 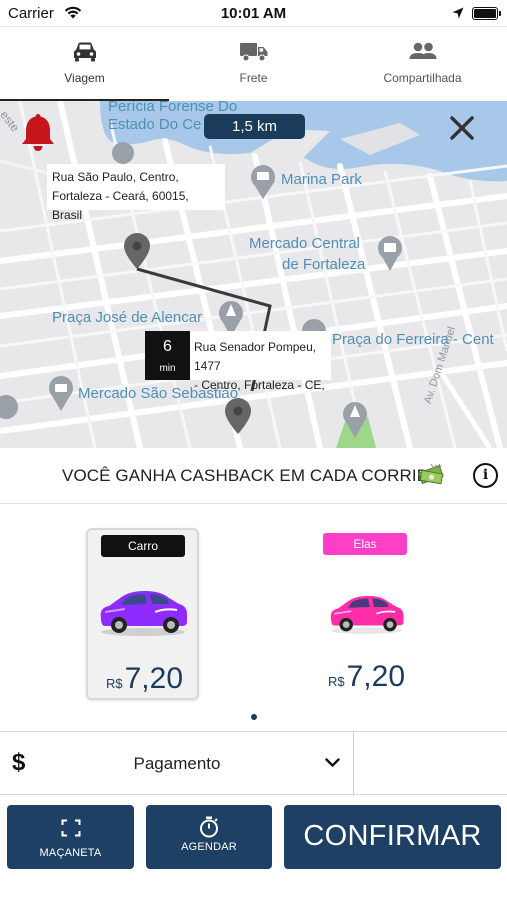 I want to click on confirm-button: CONFIRMAR, so click(x=392, y=837).